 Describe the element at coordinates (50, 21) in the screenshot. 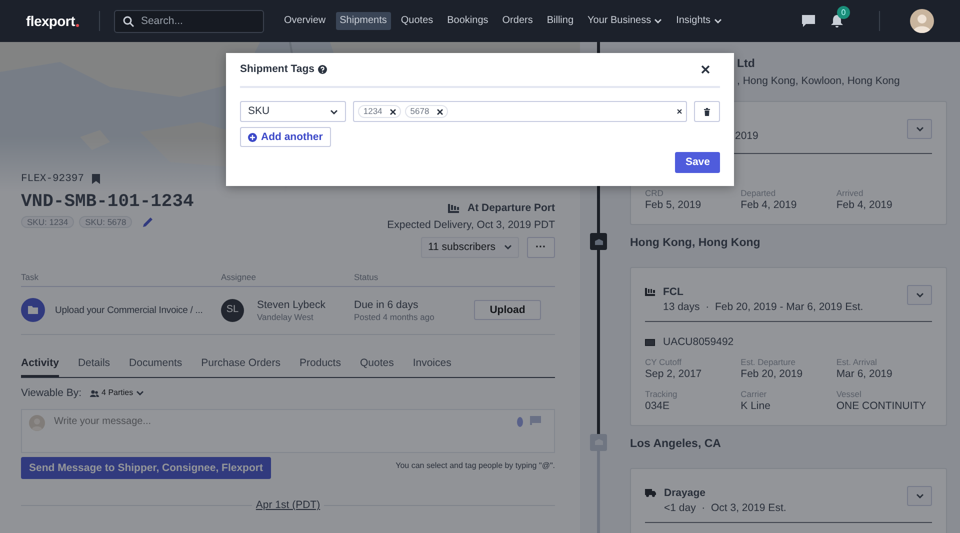

I see `logo: flexport` at that location.